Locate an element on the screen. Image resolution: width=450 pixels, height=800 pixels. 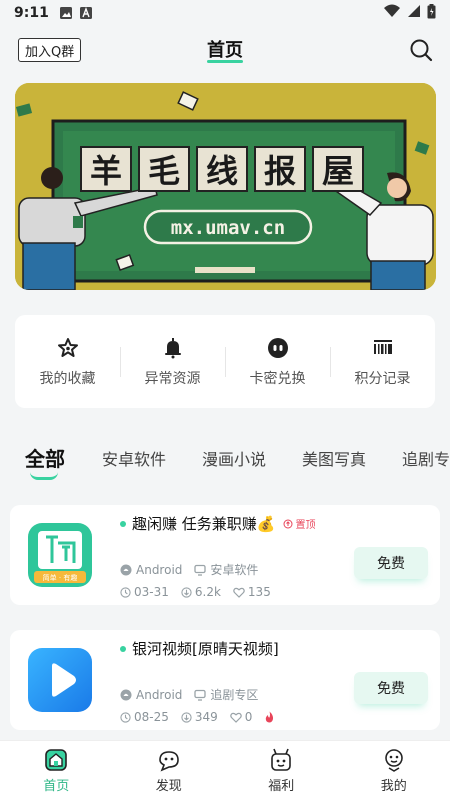
search-icon is located at coordinates (421, 50).